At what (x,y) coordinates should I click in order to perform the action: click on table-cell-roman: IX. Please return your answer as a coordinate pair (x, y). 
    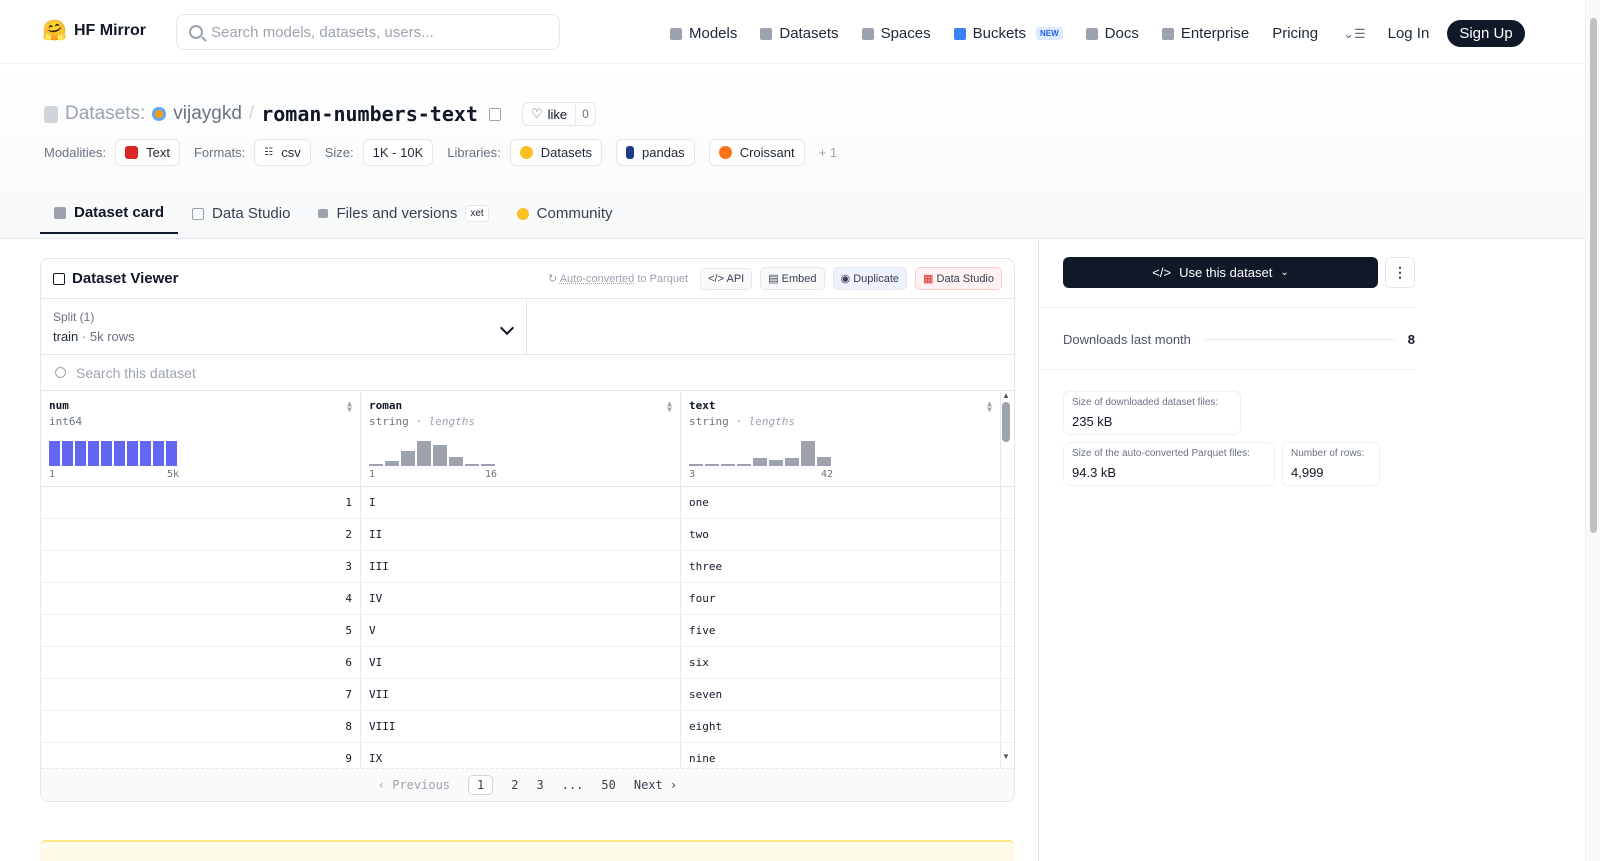
    Looking at the image, I should click on (521, 755).